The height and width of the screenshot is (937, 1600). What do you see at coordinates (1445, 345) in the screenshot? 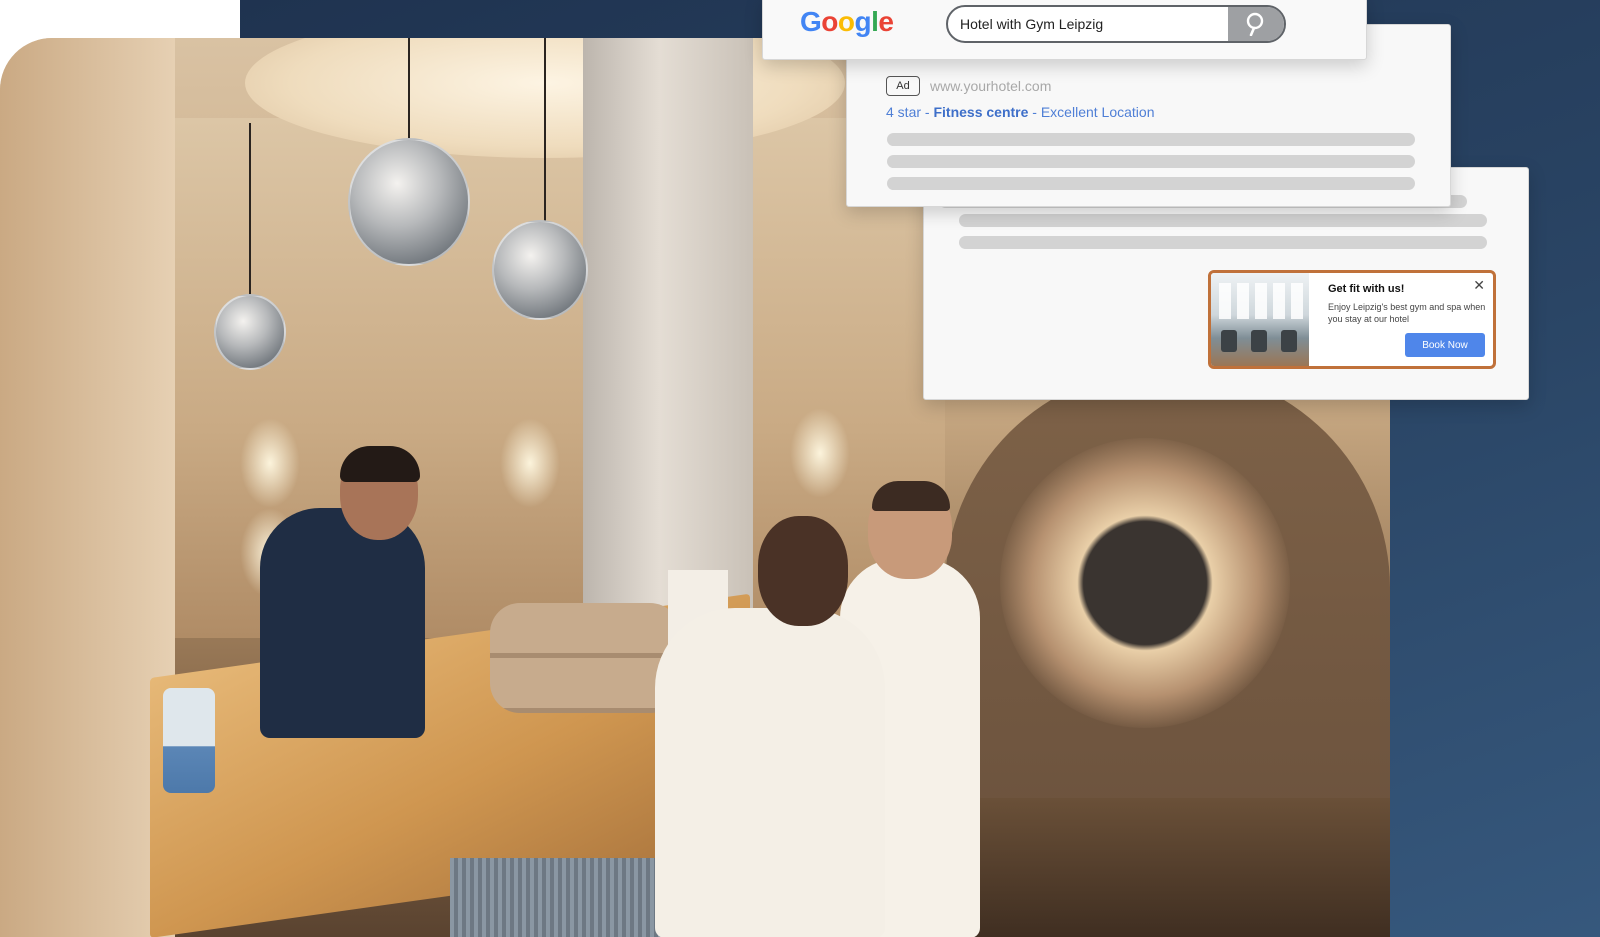
I see `book-now-button: Book Now` at bounding box center [1445, 345].